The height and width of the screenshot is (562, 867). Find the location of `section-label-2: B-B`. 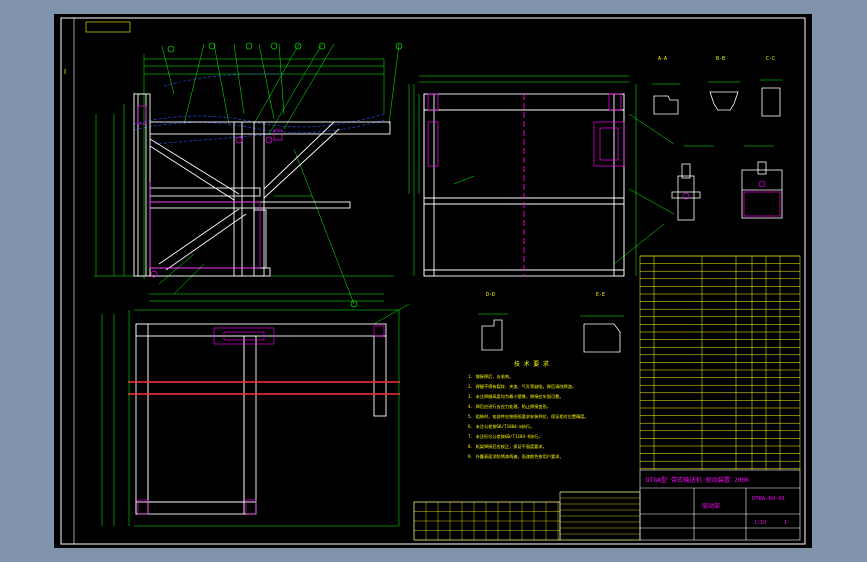

section-label-2: B-B is located at coordinates (720, 59).